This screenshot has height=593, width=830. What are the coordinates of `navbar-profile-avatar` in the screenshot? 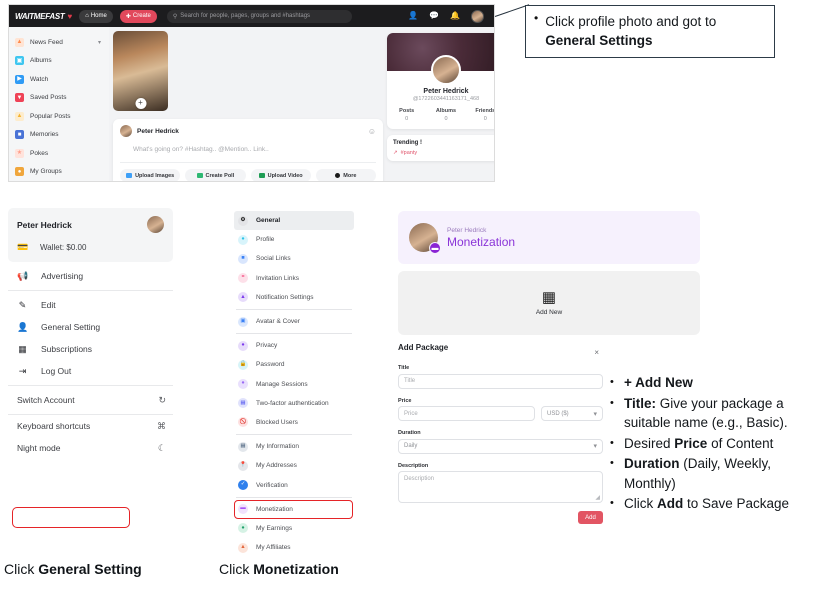 It's located at (477, 16).